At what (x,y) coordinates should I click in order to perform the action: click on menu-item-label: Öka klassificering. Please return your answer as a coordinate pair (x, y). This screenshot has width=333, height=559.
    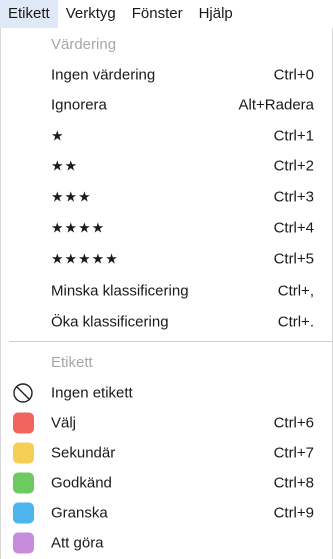
    Looking at the image, I should click on (110, 322).